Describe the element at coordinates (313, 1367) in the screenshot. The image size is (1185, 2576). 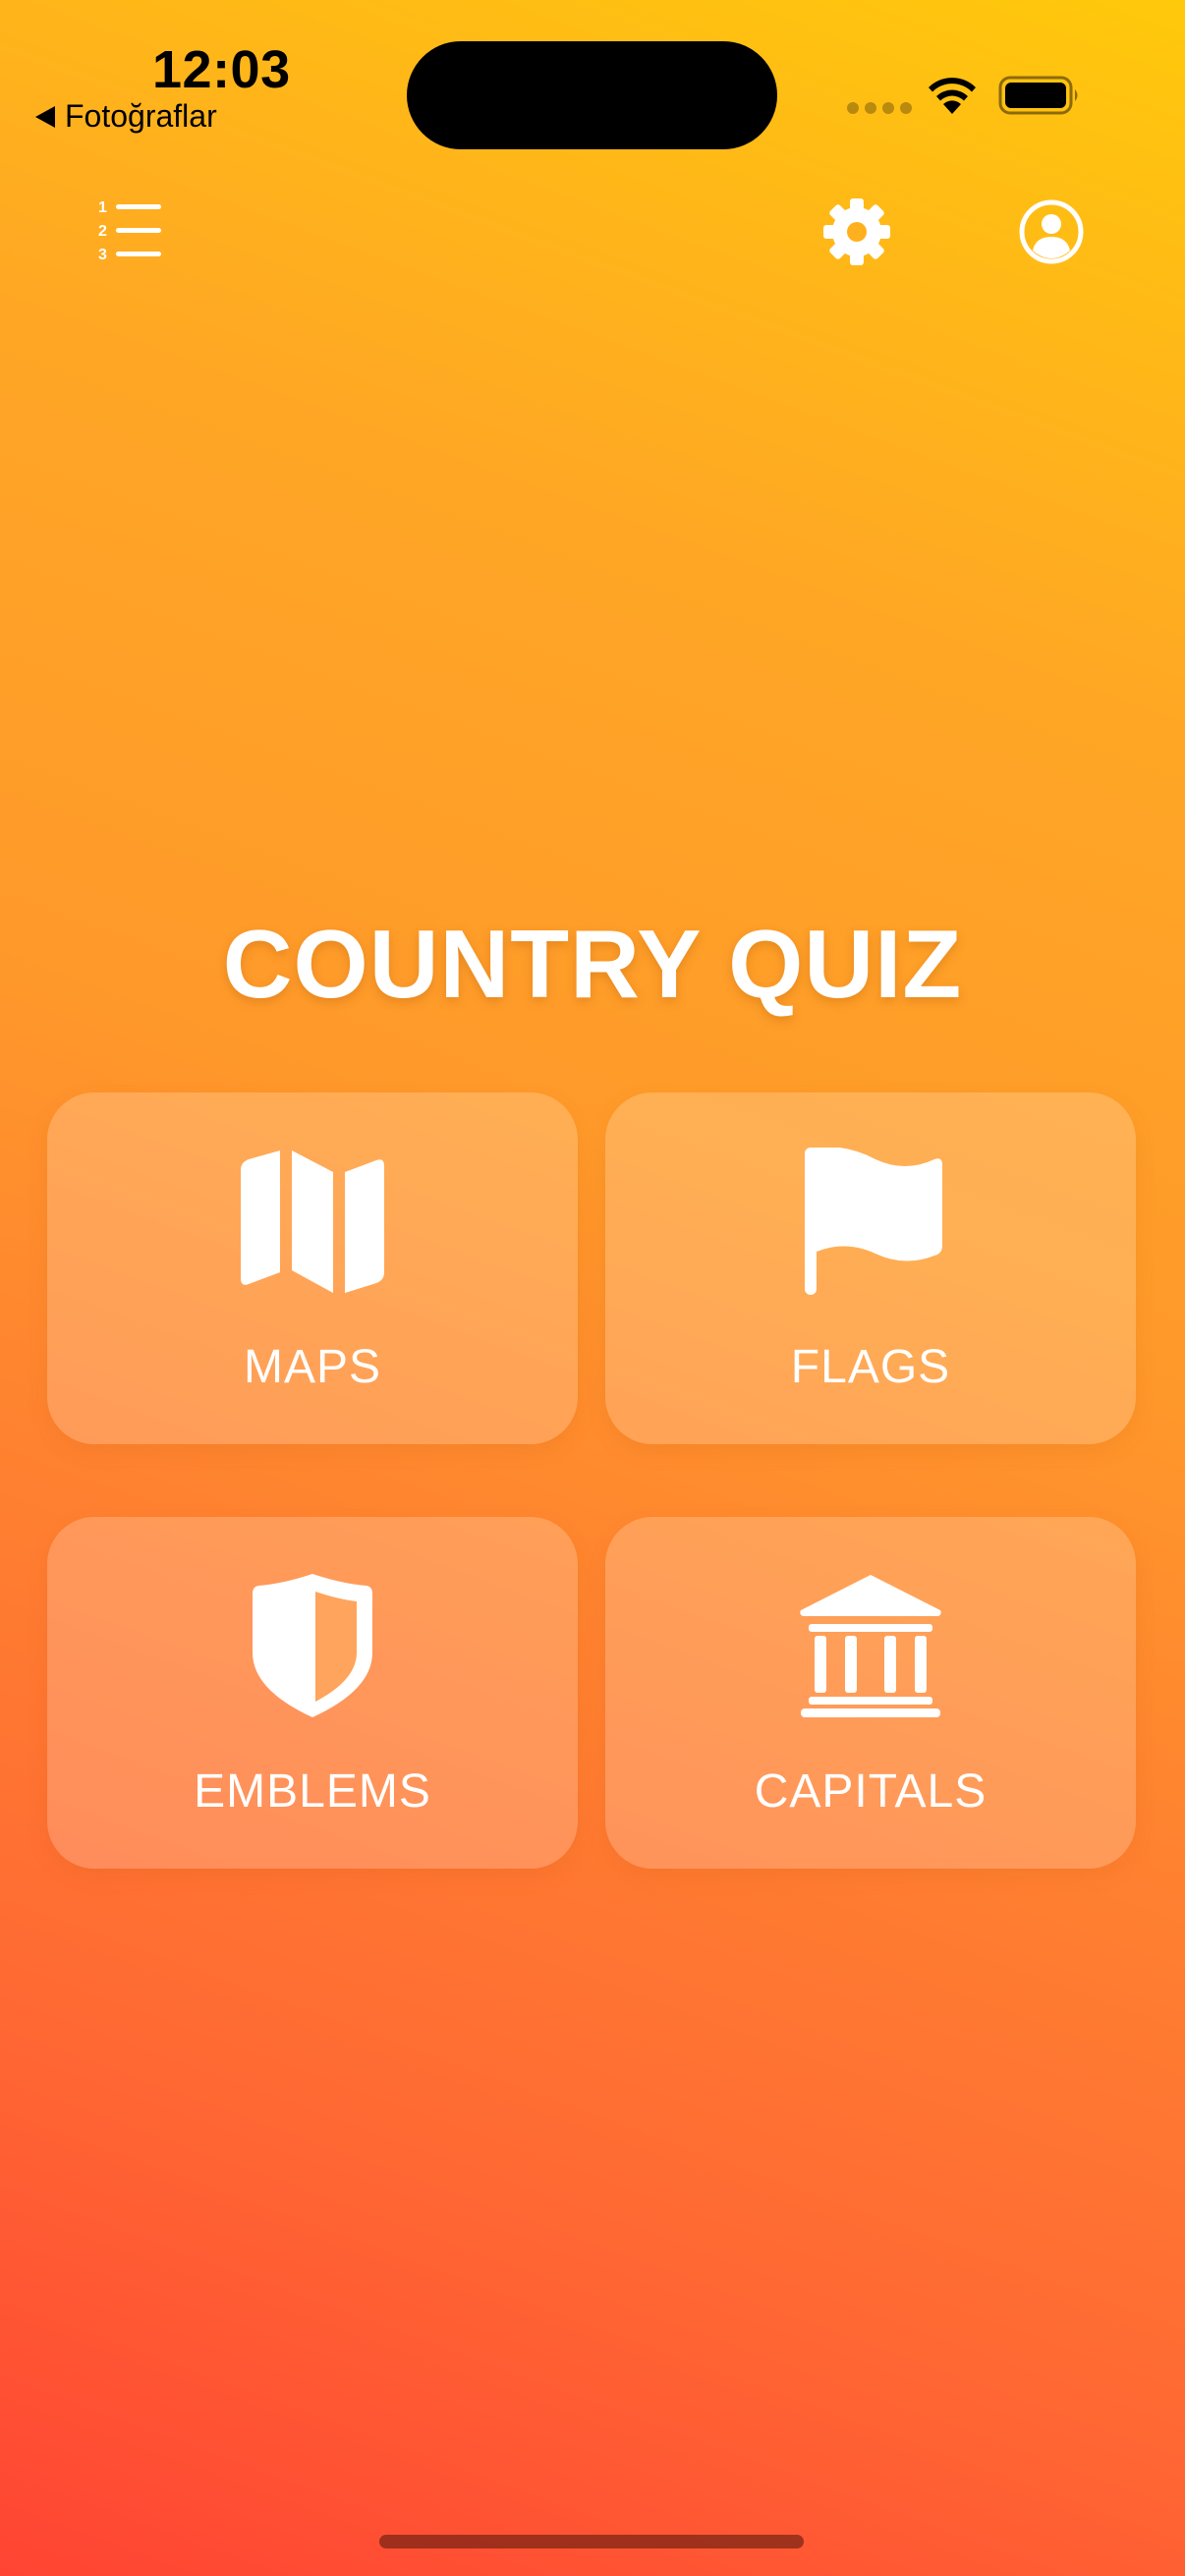
I see `maps-label: MAPS` at that location.